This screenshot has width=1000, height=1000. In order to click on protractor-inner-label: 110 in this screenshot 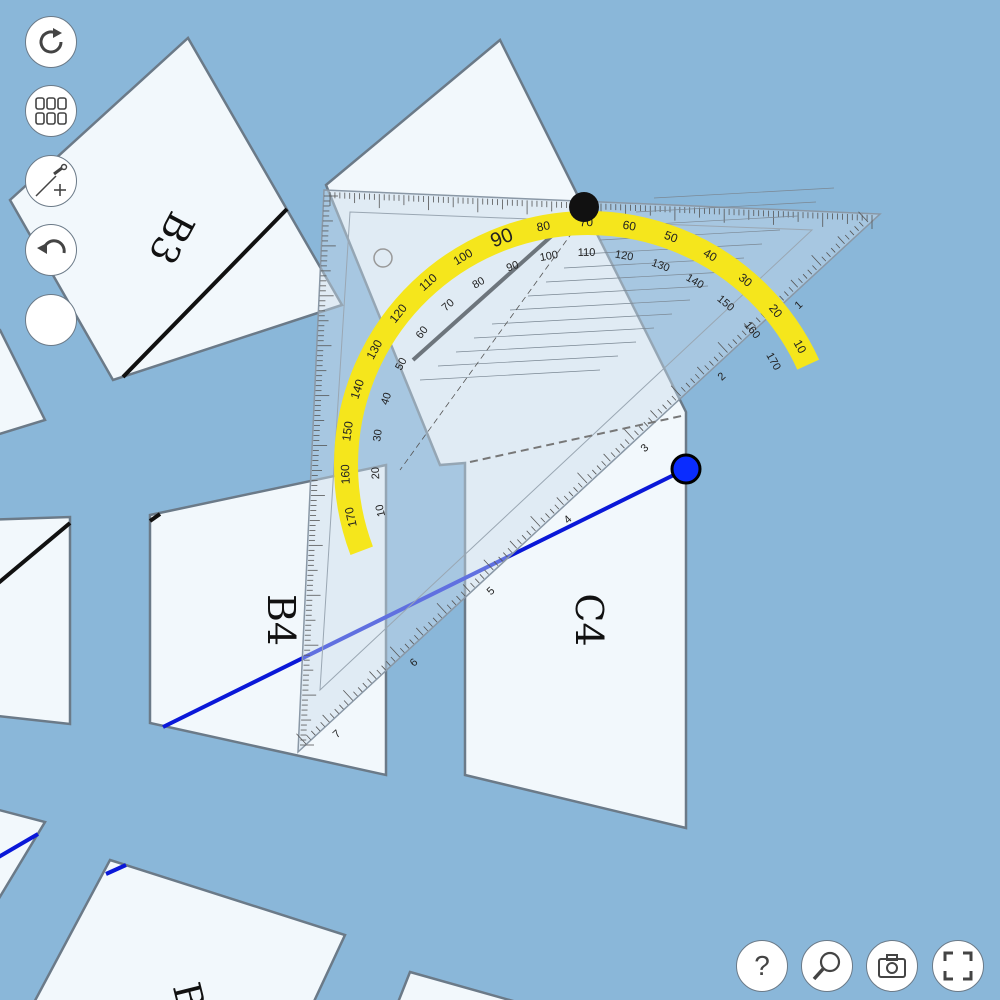, I will do `click(587, 253)`.